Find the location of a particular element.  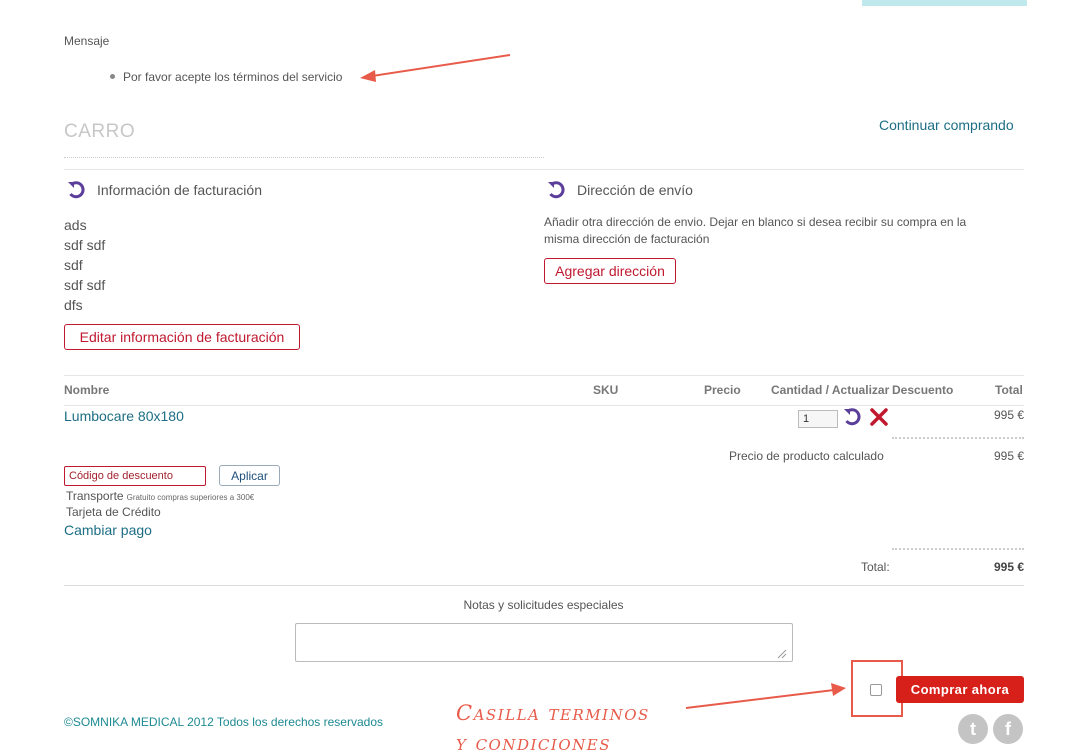

title-divider is located at coordinates (304, 157).